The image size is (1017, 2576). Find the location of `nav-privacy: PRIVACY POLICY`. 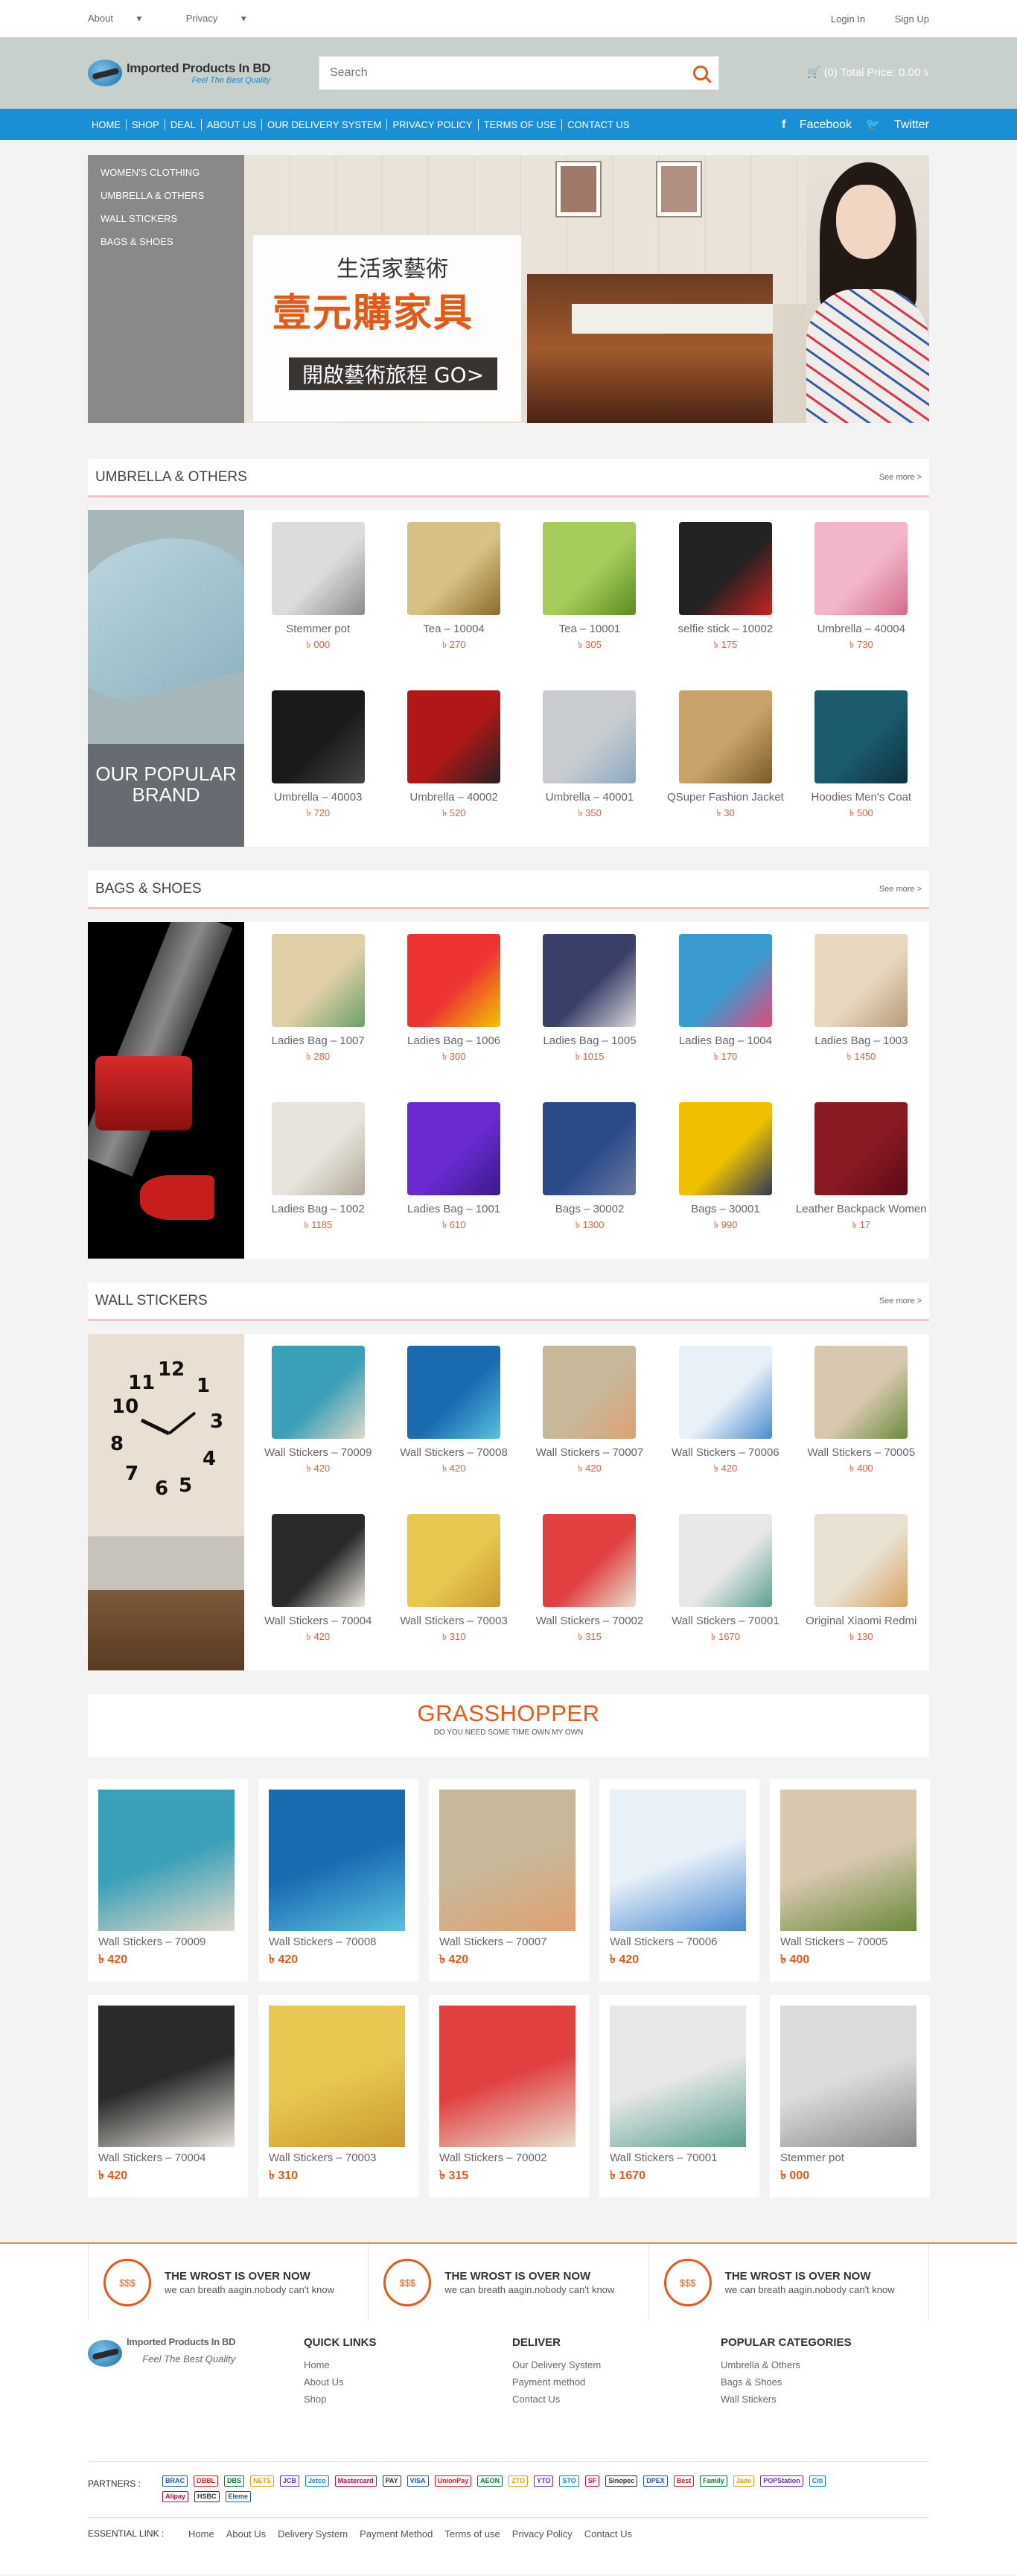

nav-privacy: PRIVACY POLICY is located at coordinates (433, 124).